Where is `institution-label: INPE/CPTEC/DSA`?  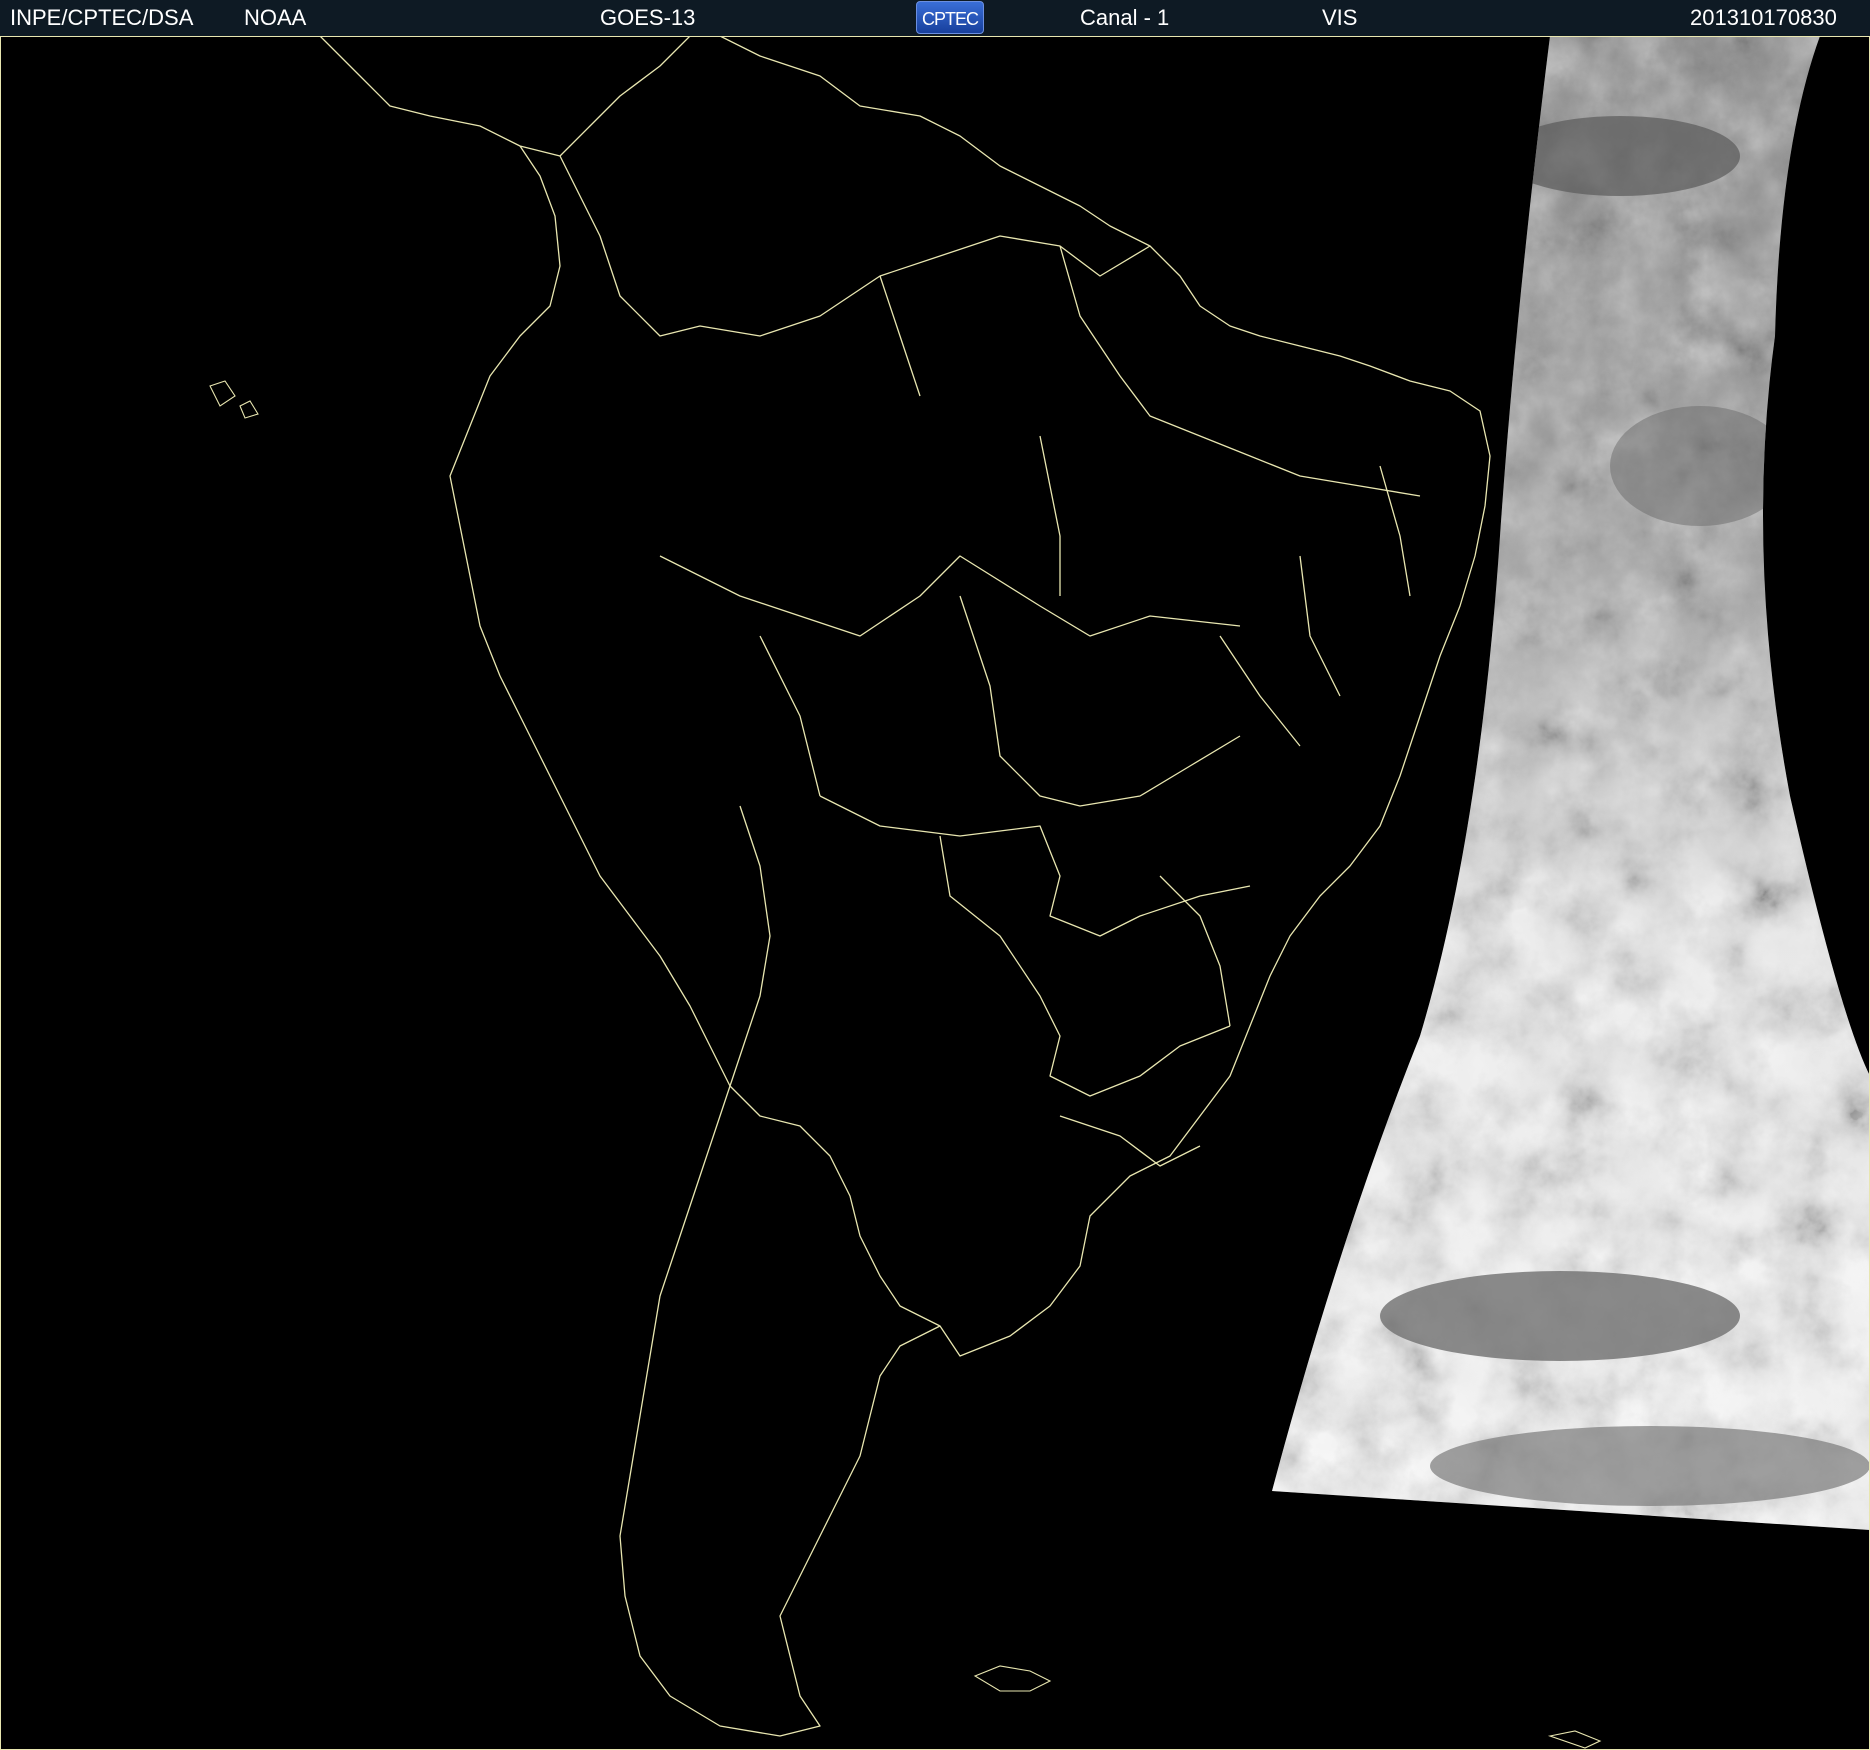 institution-label: INPE/CPTEC/DSA is located at coordinates (102, 17).